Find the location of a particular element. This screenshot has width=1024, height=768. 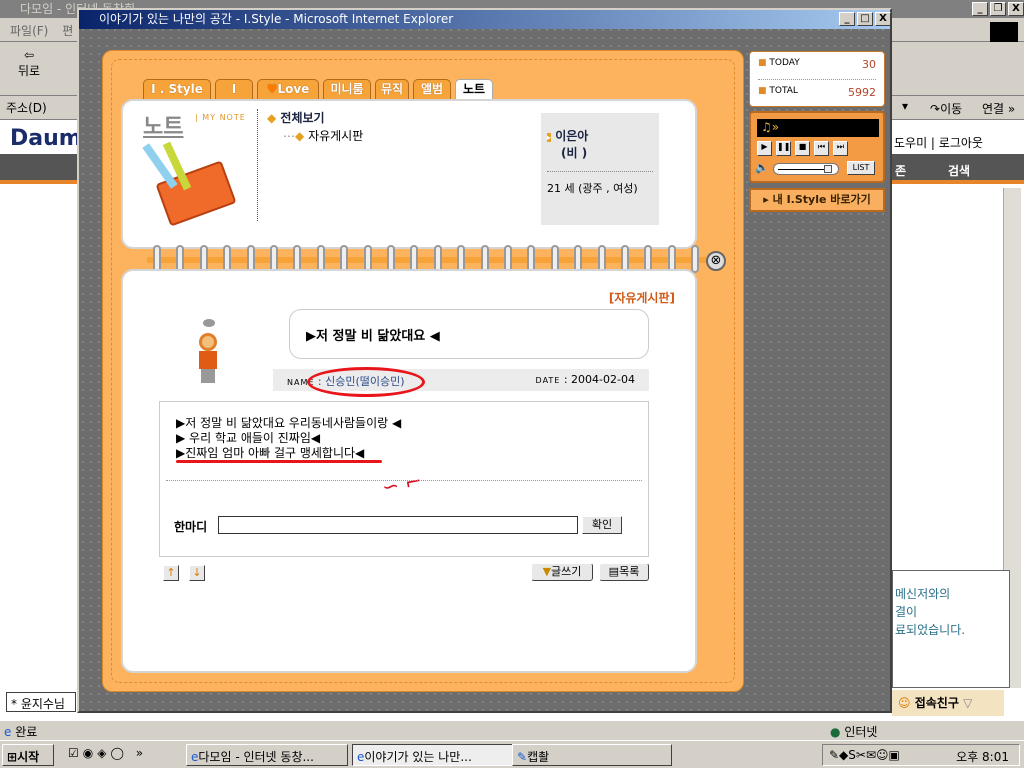

messenger-panel: 메신저와의 결이 료되었습니다. is located at coordinates (951, 629).